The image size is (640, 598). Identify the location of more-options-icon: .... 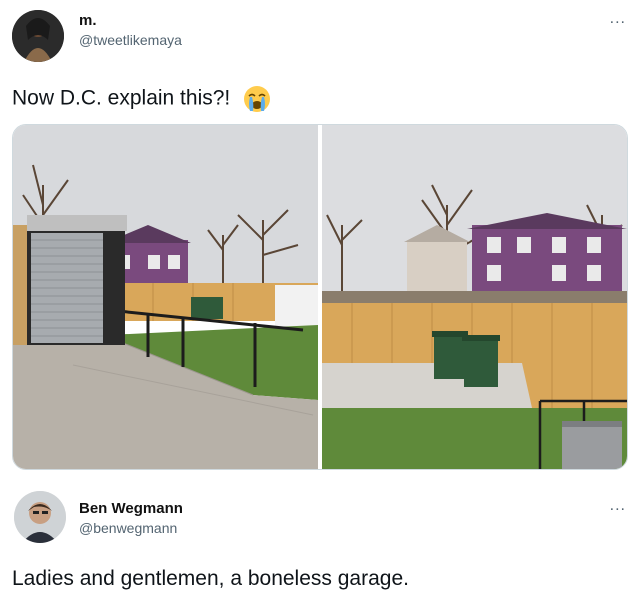
(618, 506).